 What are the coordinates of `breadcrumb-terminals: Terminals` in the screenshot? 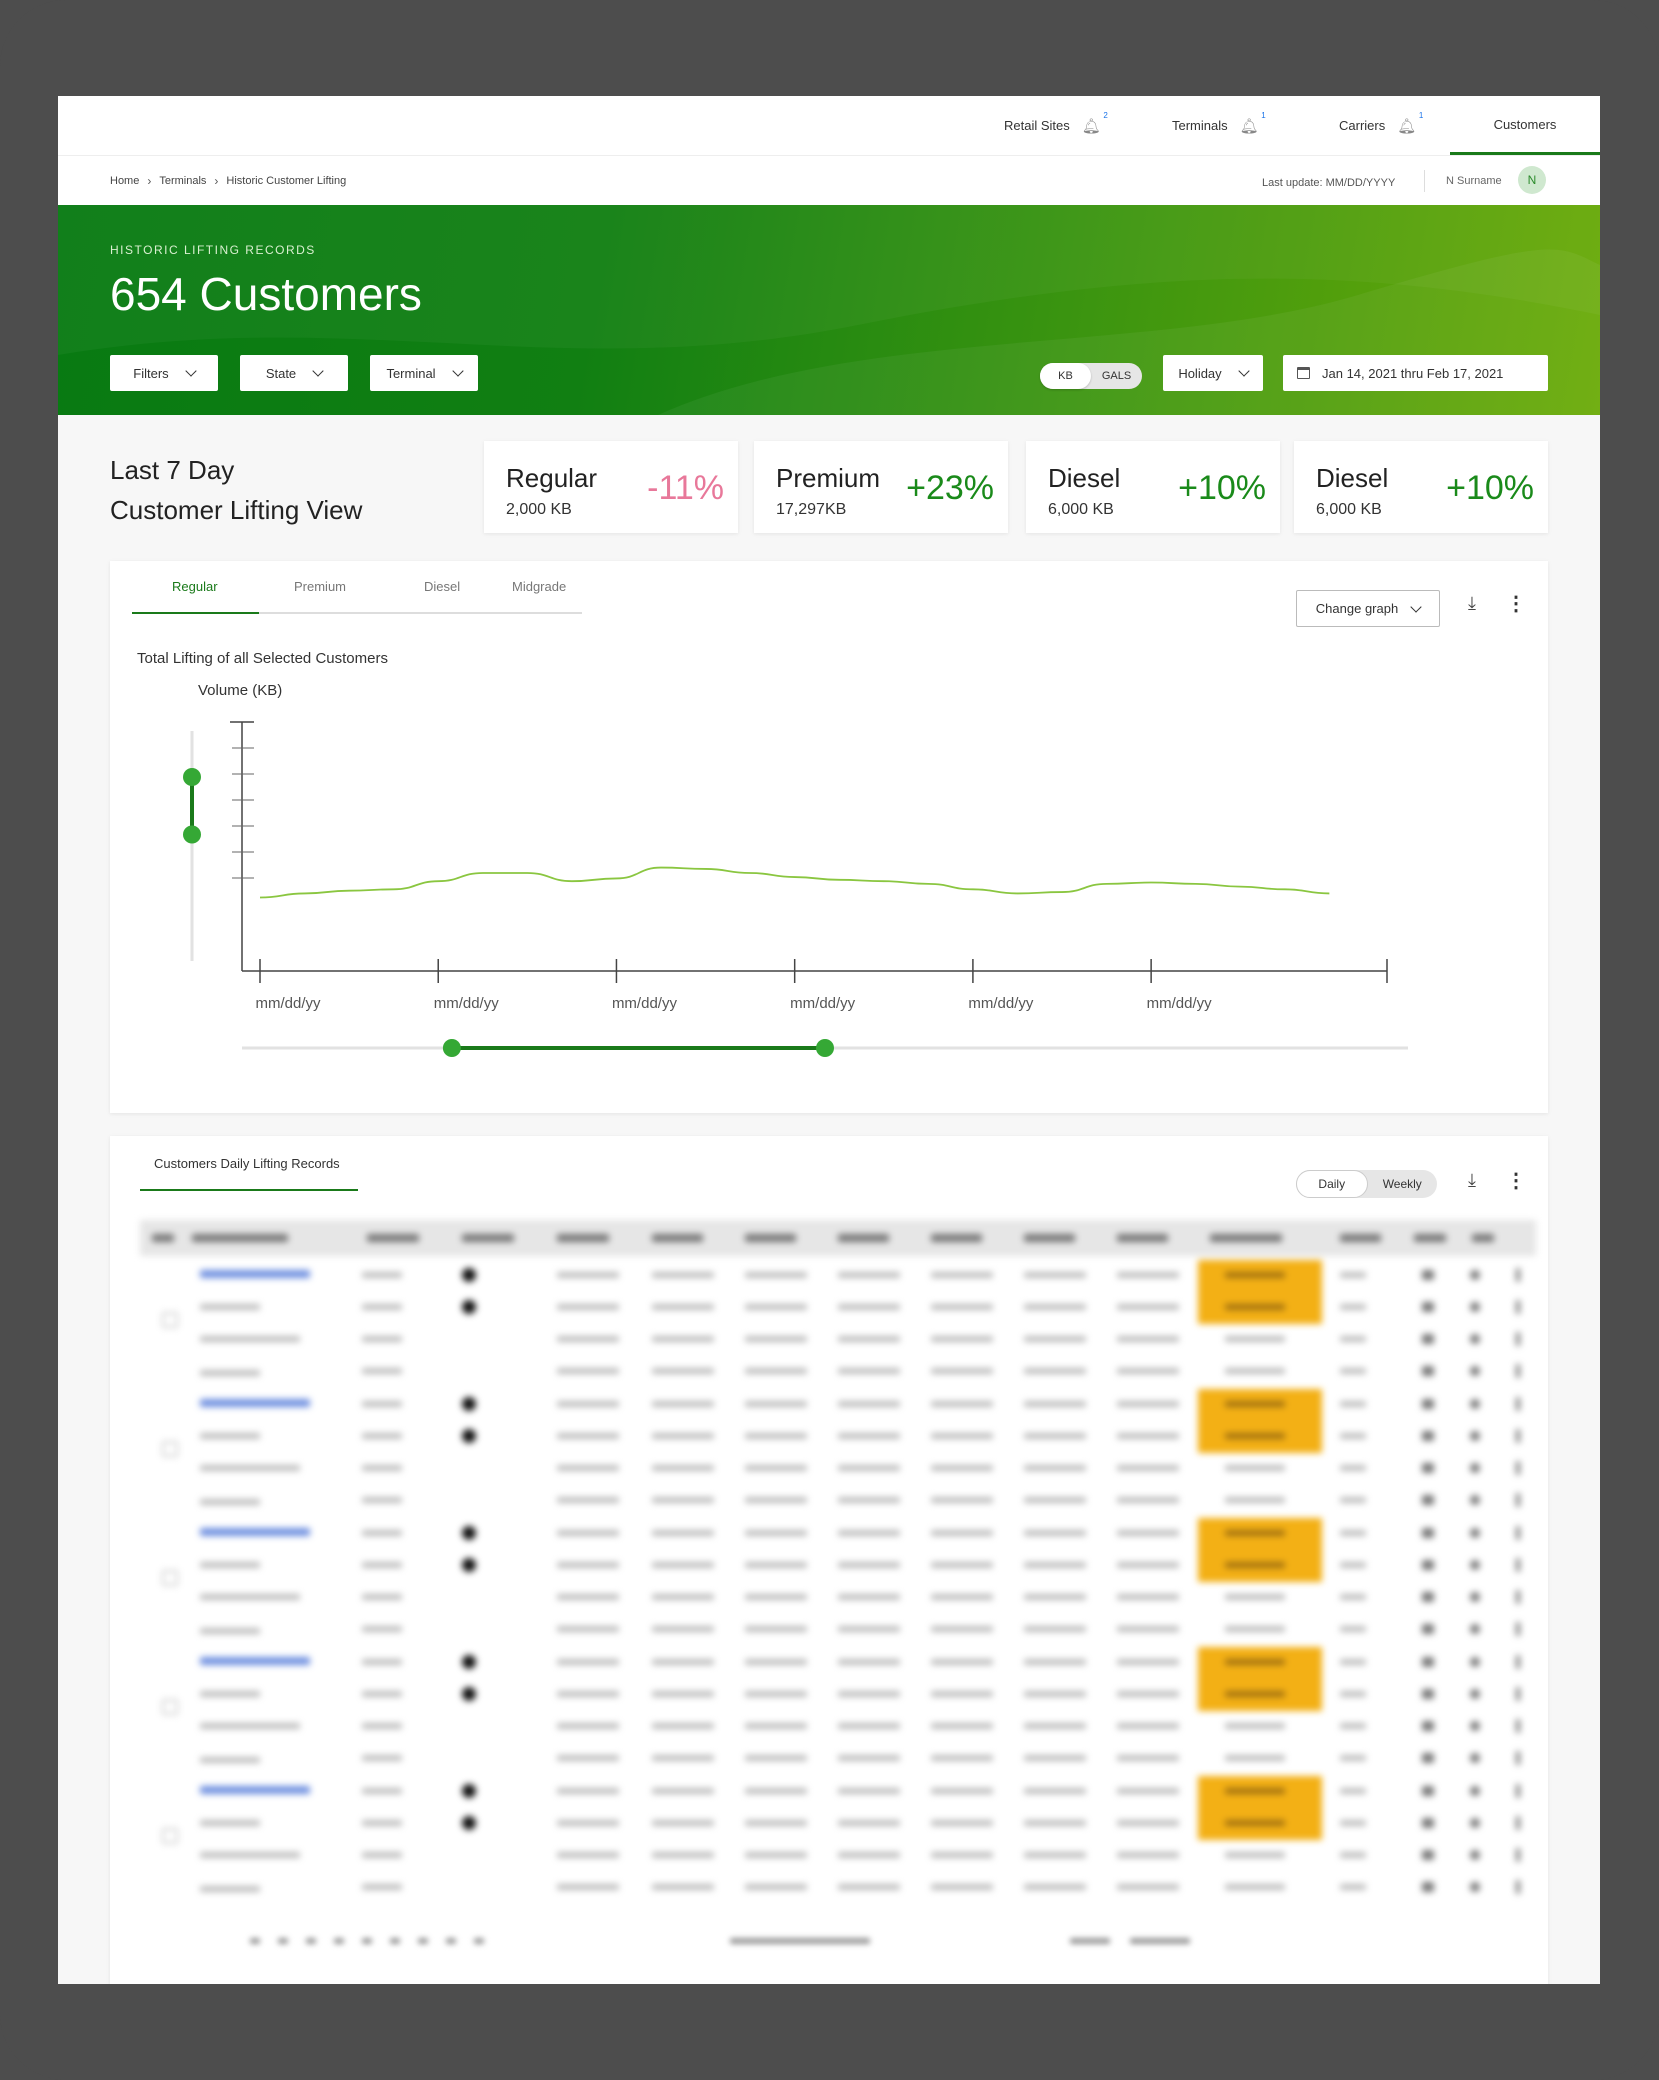 It's located at (182, 181).